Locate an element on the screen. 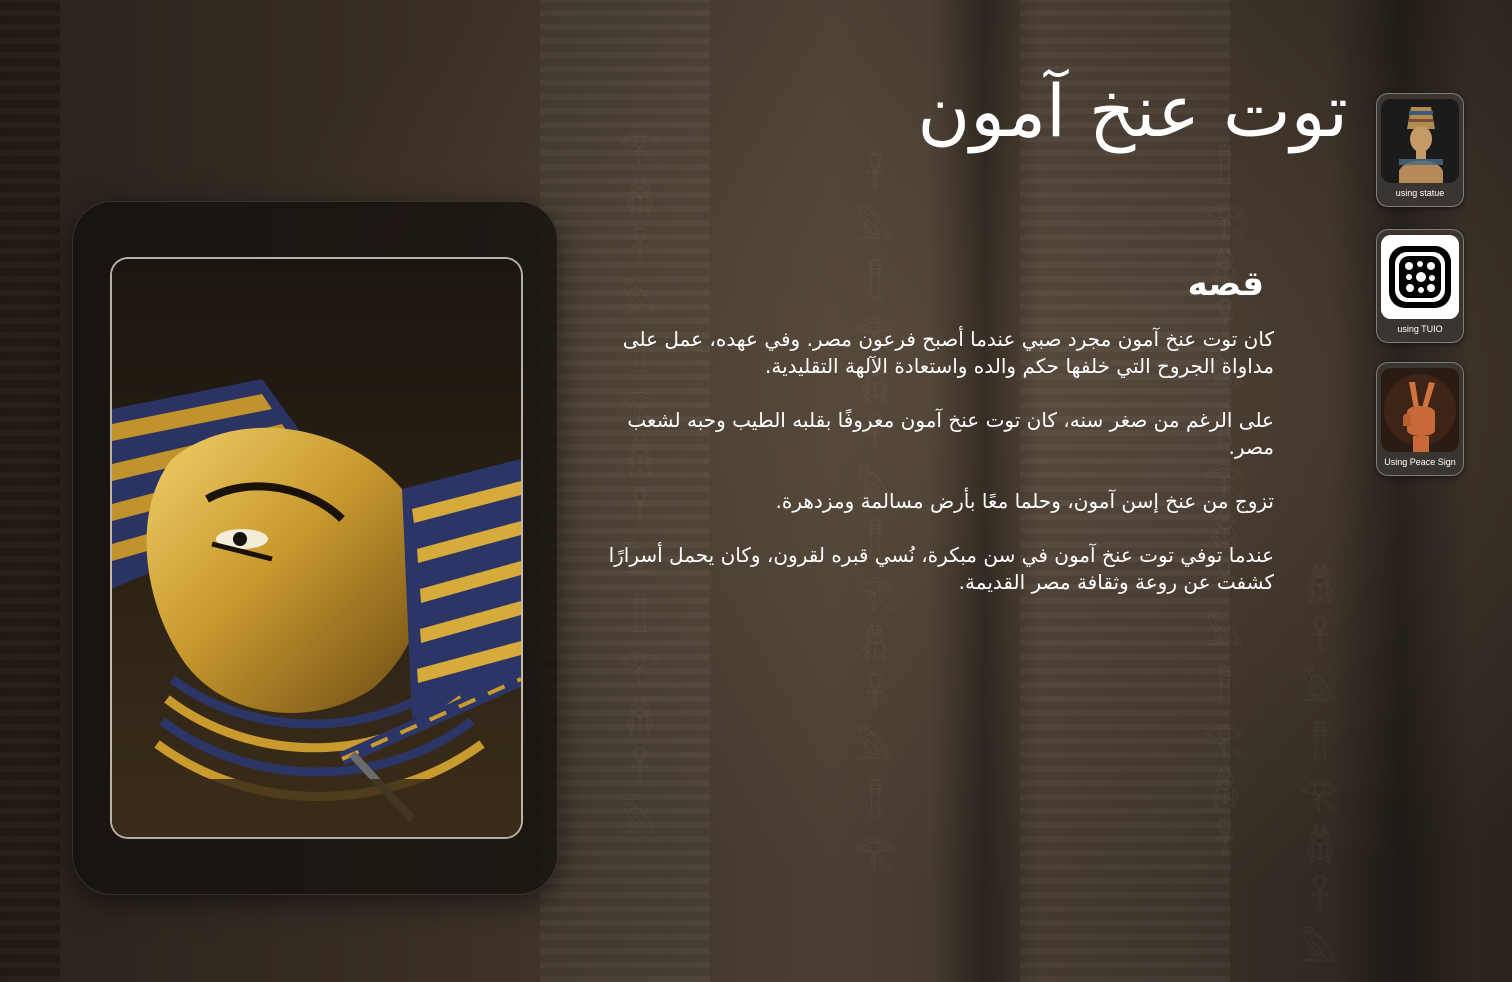 The height and width of the screenshot is (982, 1512). mode-label: using TUIO is located at coordinates (1420, 329).